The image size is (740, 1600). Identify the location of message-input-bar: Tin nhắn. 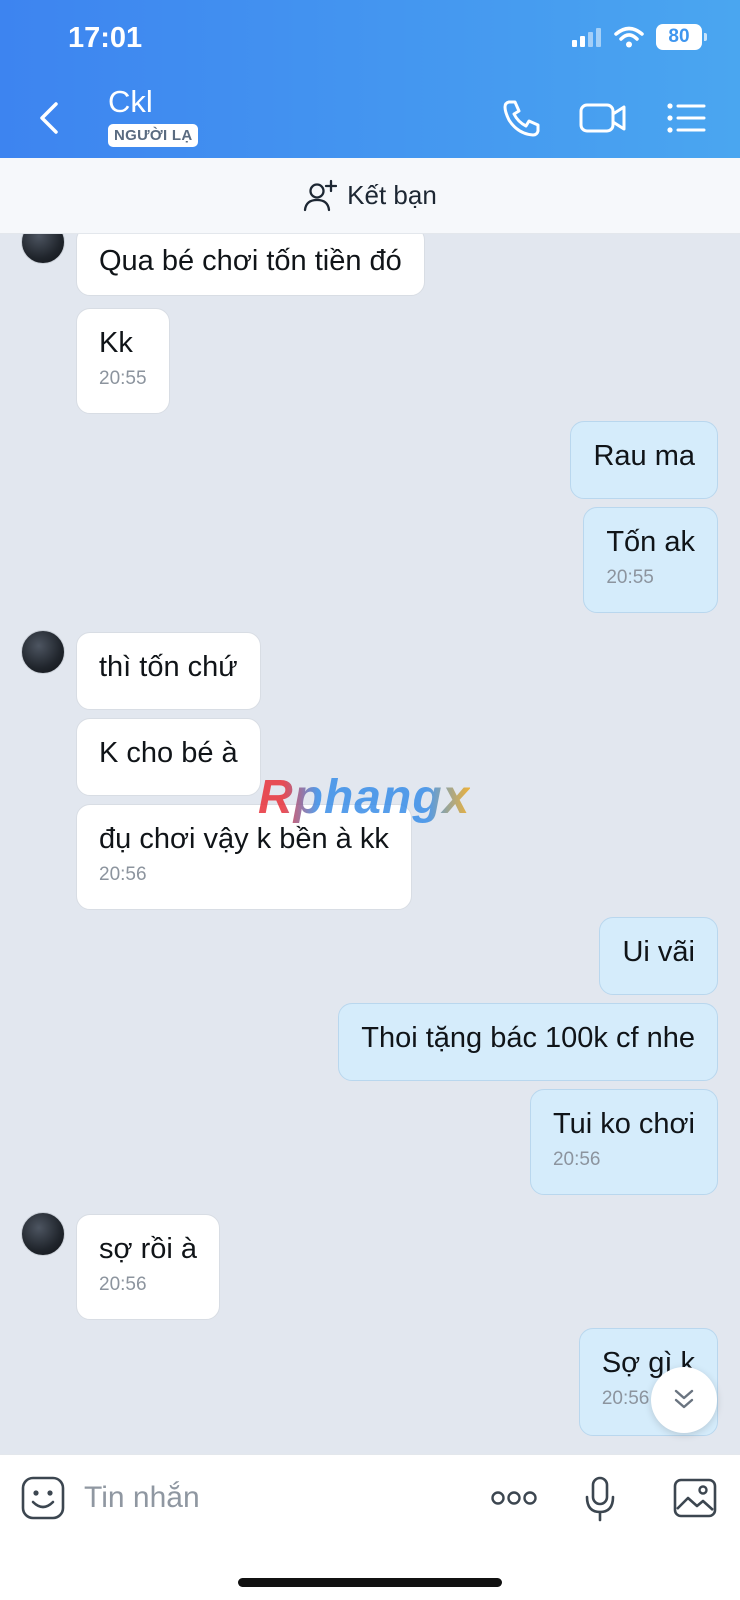
(370, 1527).